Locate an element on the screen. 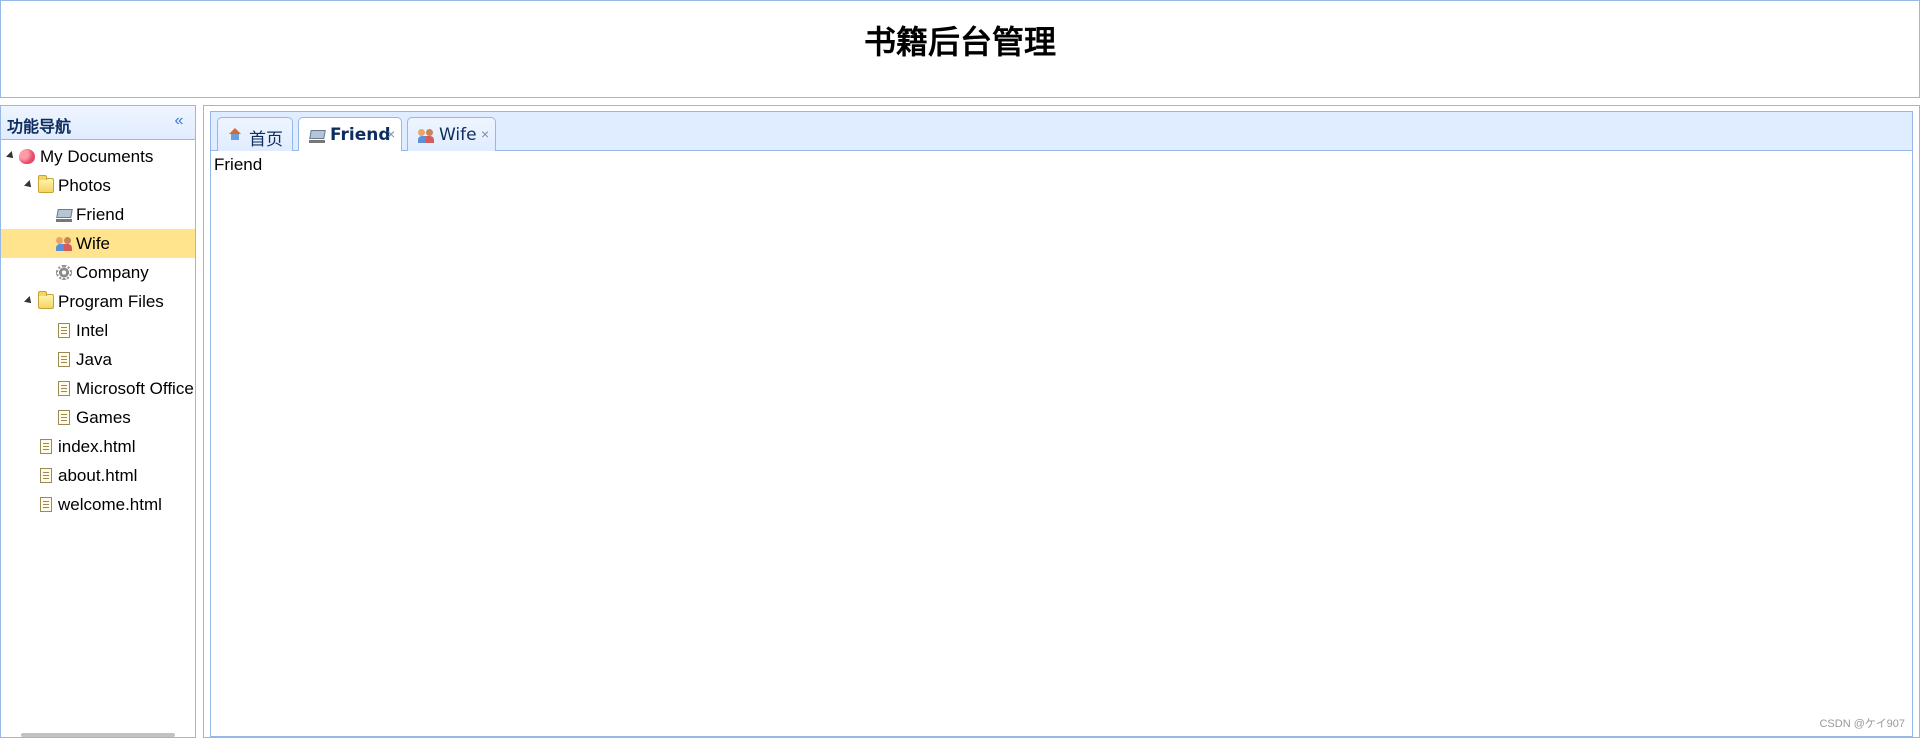 The height and width of the screenshot is (738, 1920). tree-node-index-html: index.html is located at coordinates (98, 446).